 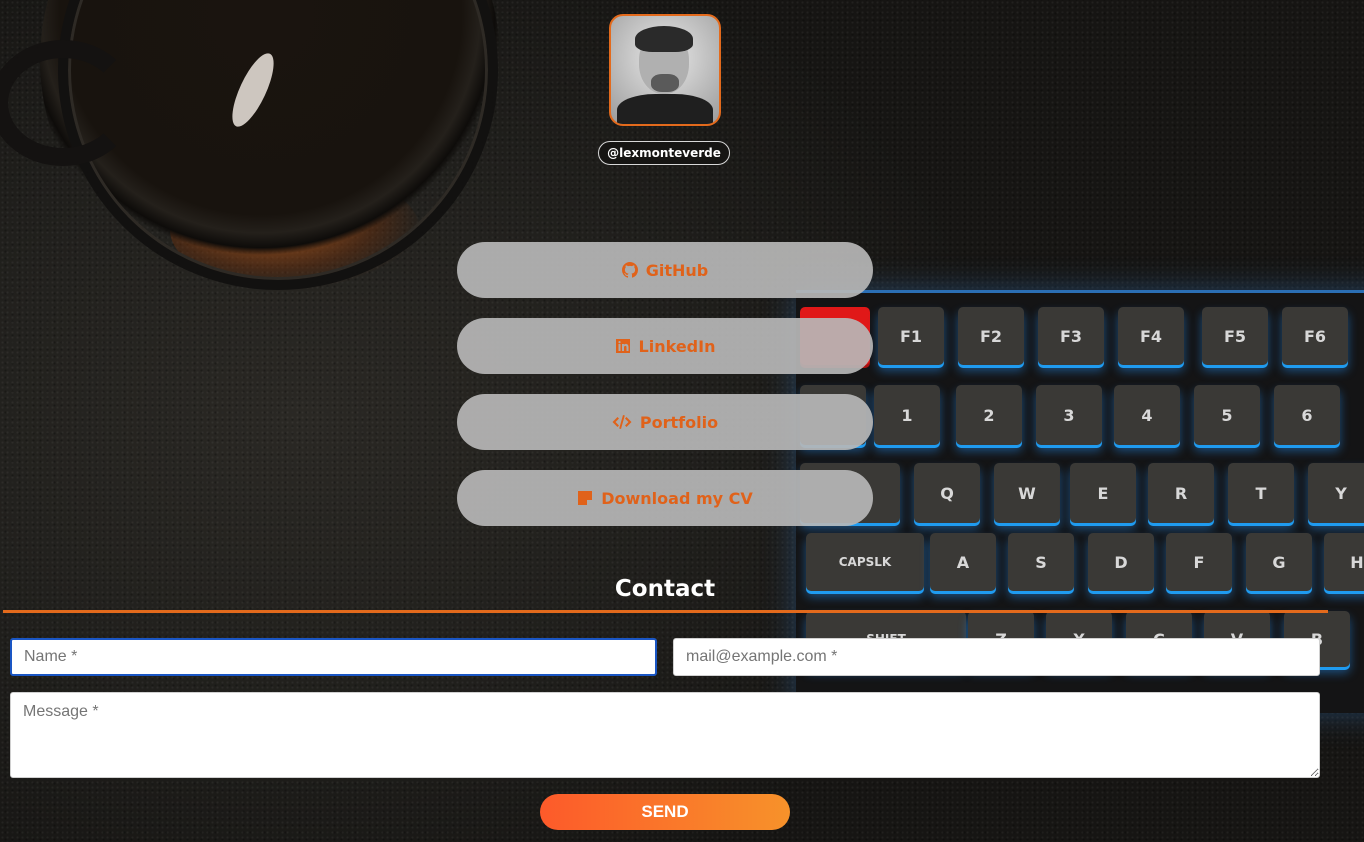 I want to click on key-t: T, so click(x=1261, y=493).